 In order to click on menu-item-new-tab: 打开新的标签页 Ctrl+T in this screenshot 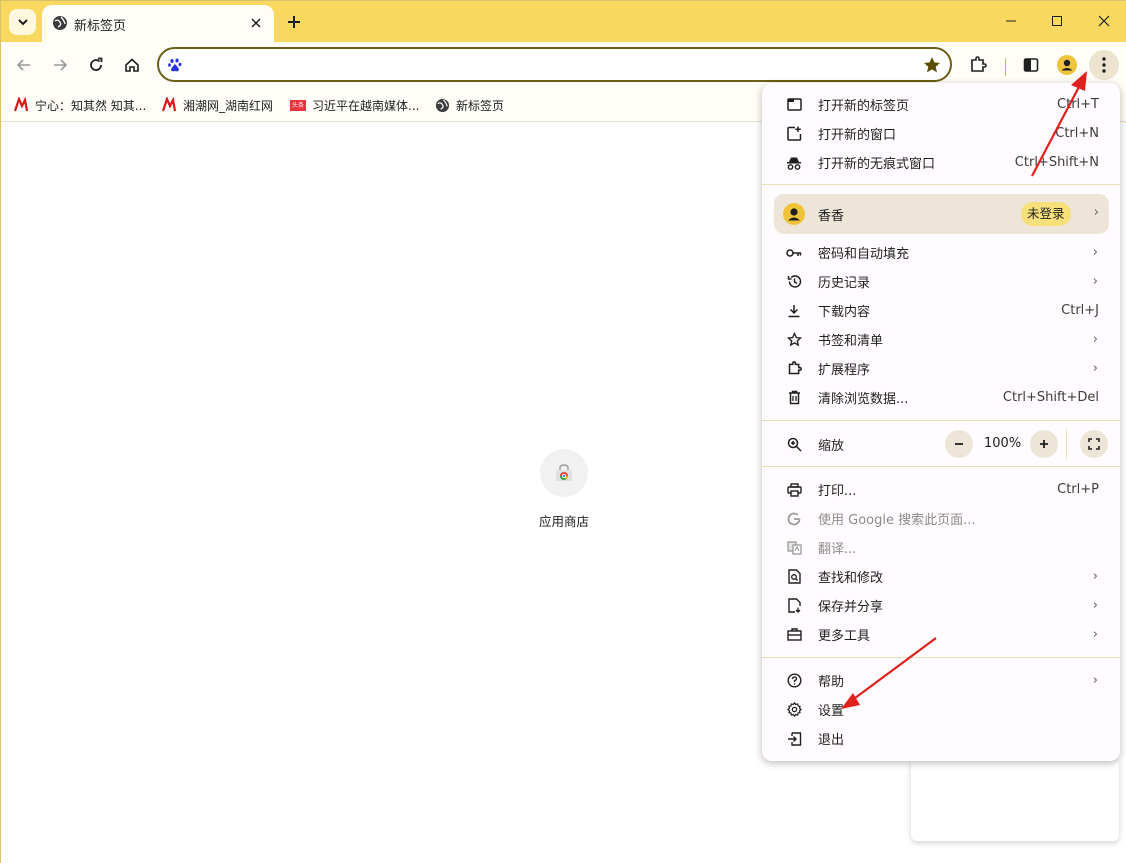, I will do `click(941, 104)`.